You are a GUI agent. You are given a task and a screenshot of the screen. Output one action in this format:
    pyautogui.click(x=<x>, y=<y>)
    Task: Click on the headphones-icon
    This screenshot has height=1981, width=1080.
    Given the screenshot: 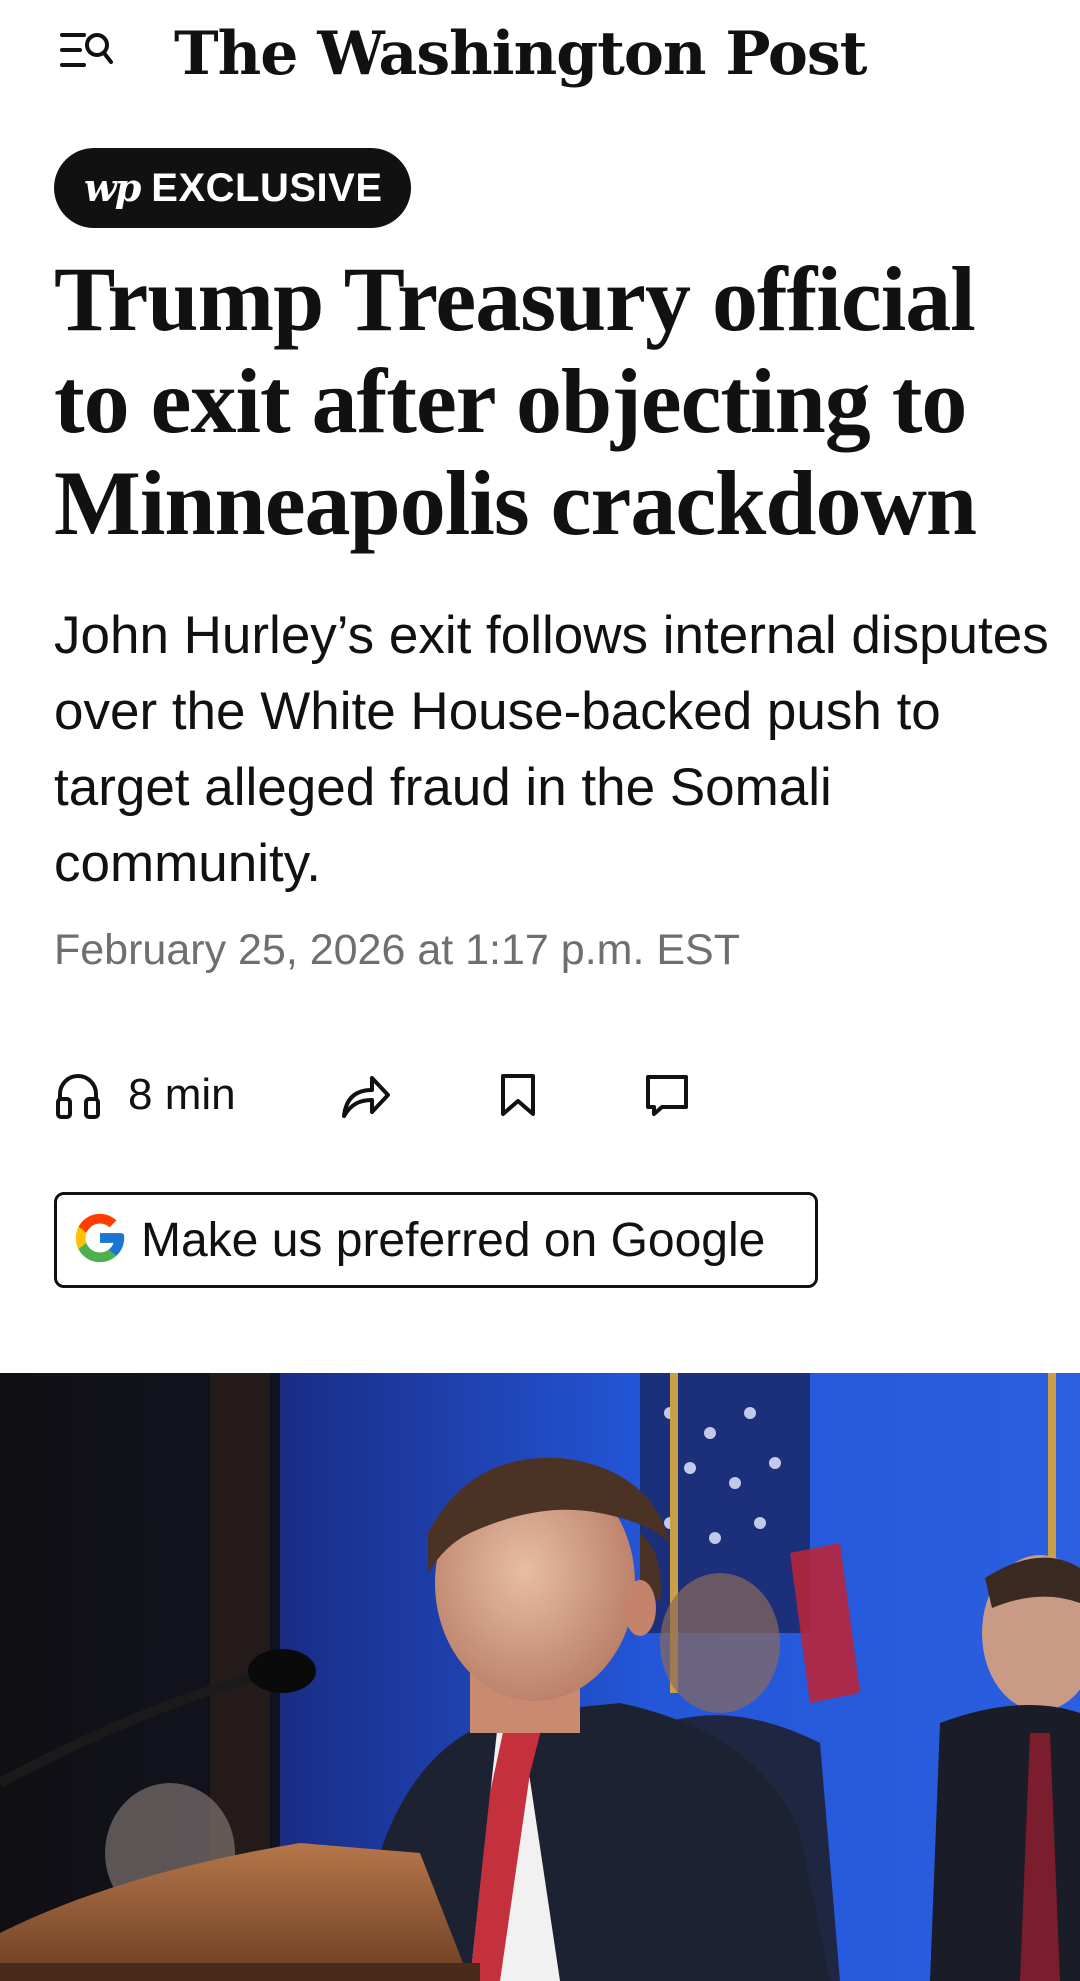 What is the action you would take?
    pyautogui.click(x=78, y=1095)
    